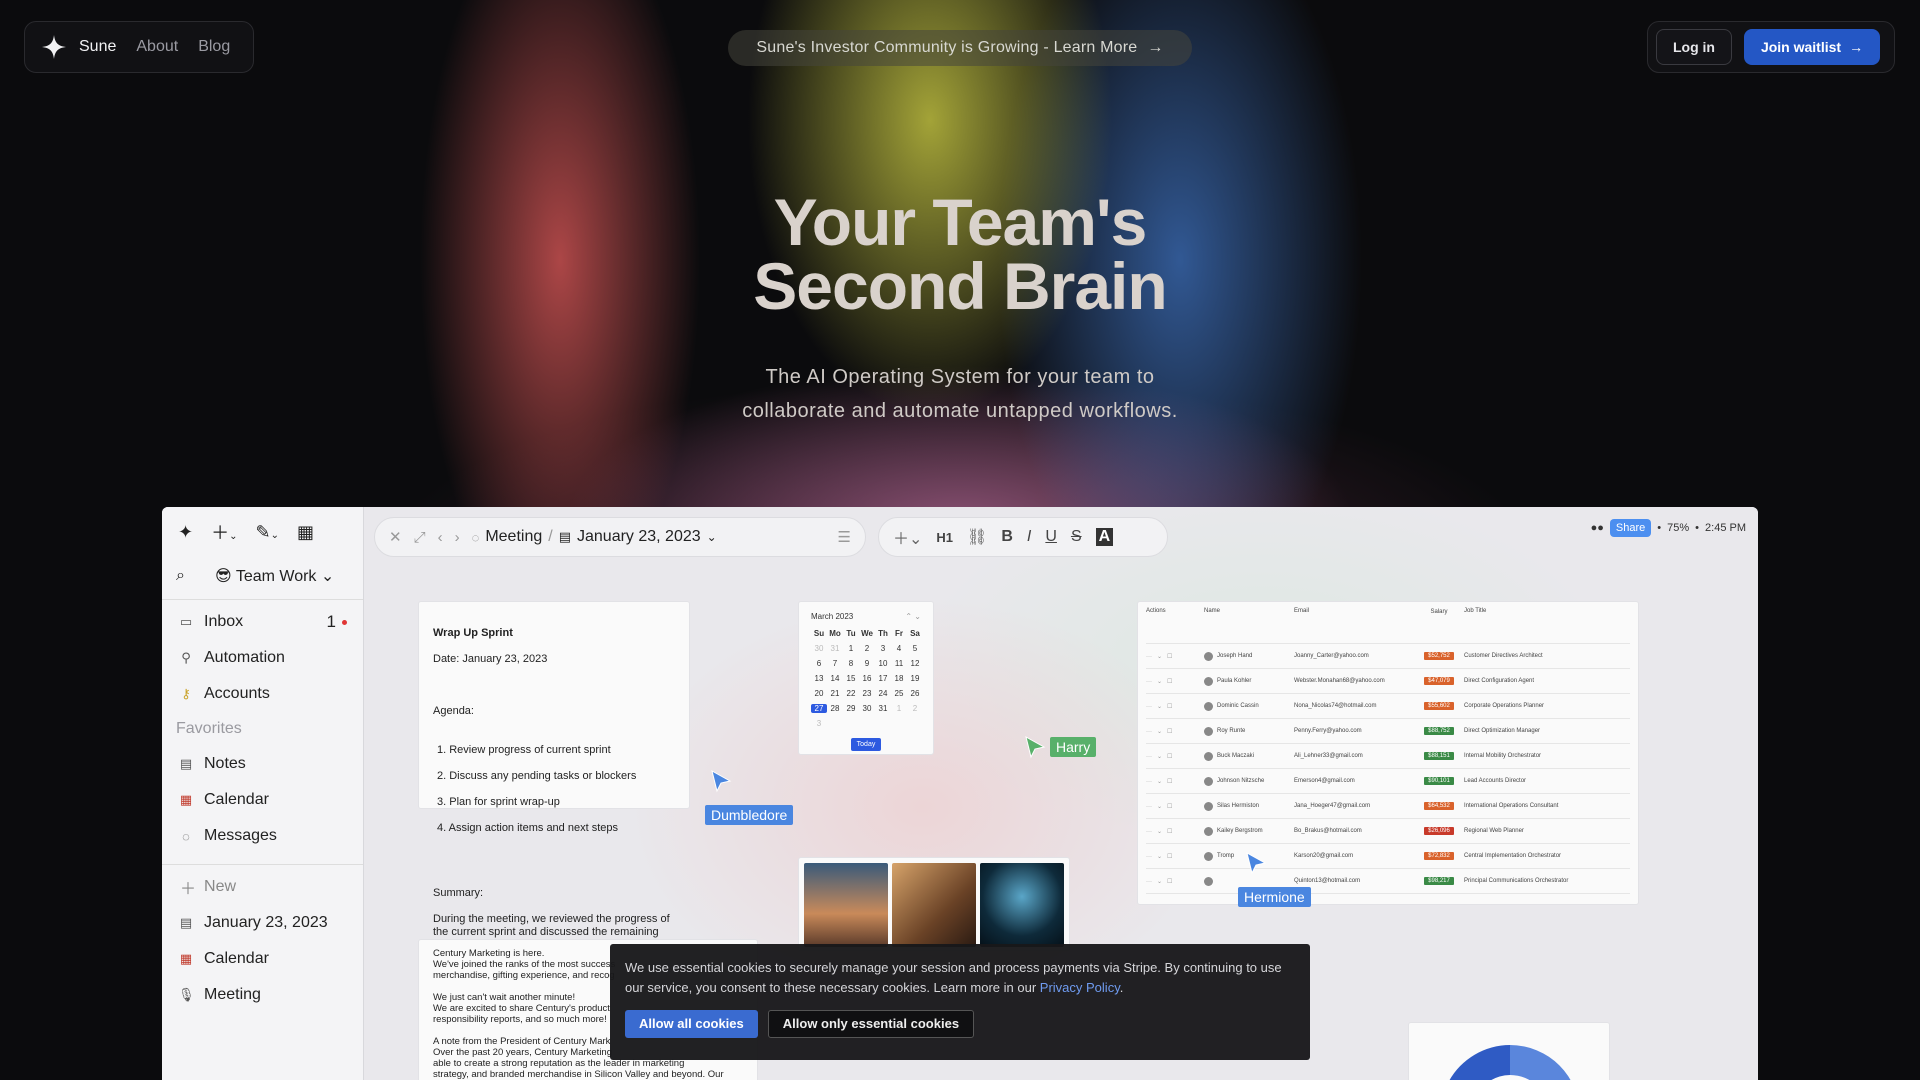  Describe the element at coordinates (819, 663) in the screenshot. I see `calendar-day: 6` at that location.